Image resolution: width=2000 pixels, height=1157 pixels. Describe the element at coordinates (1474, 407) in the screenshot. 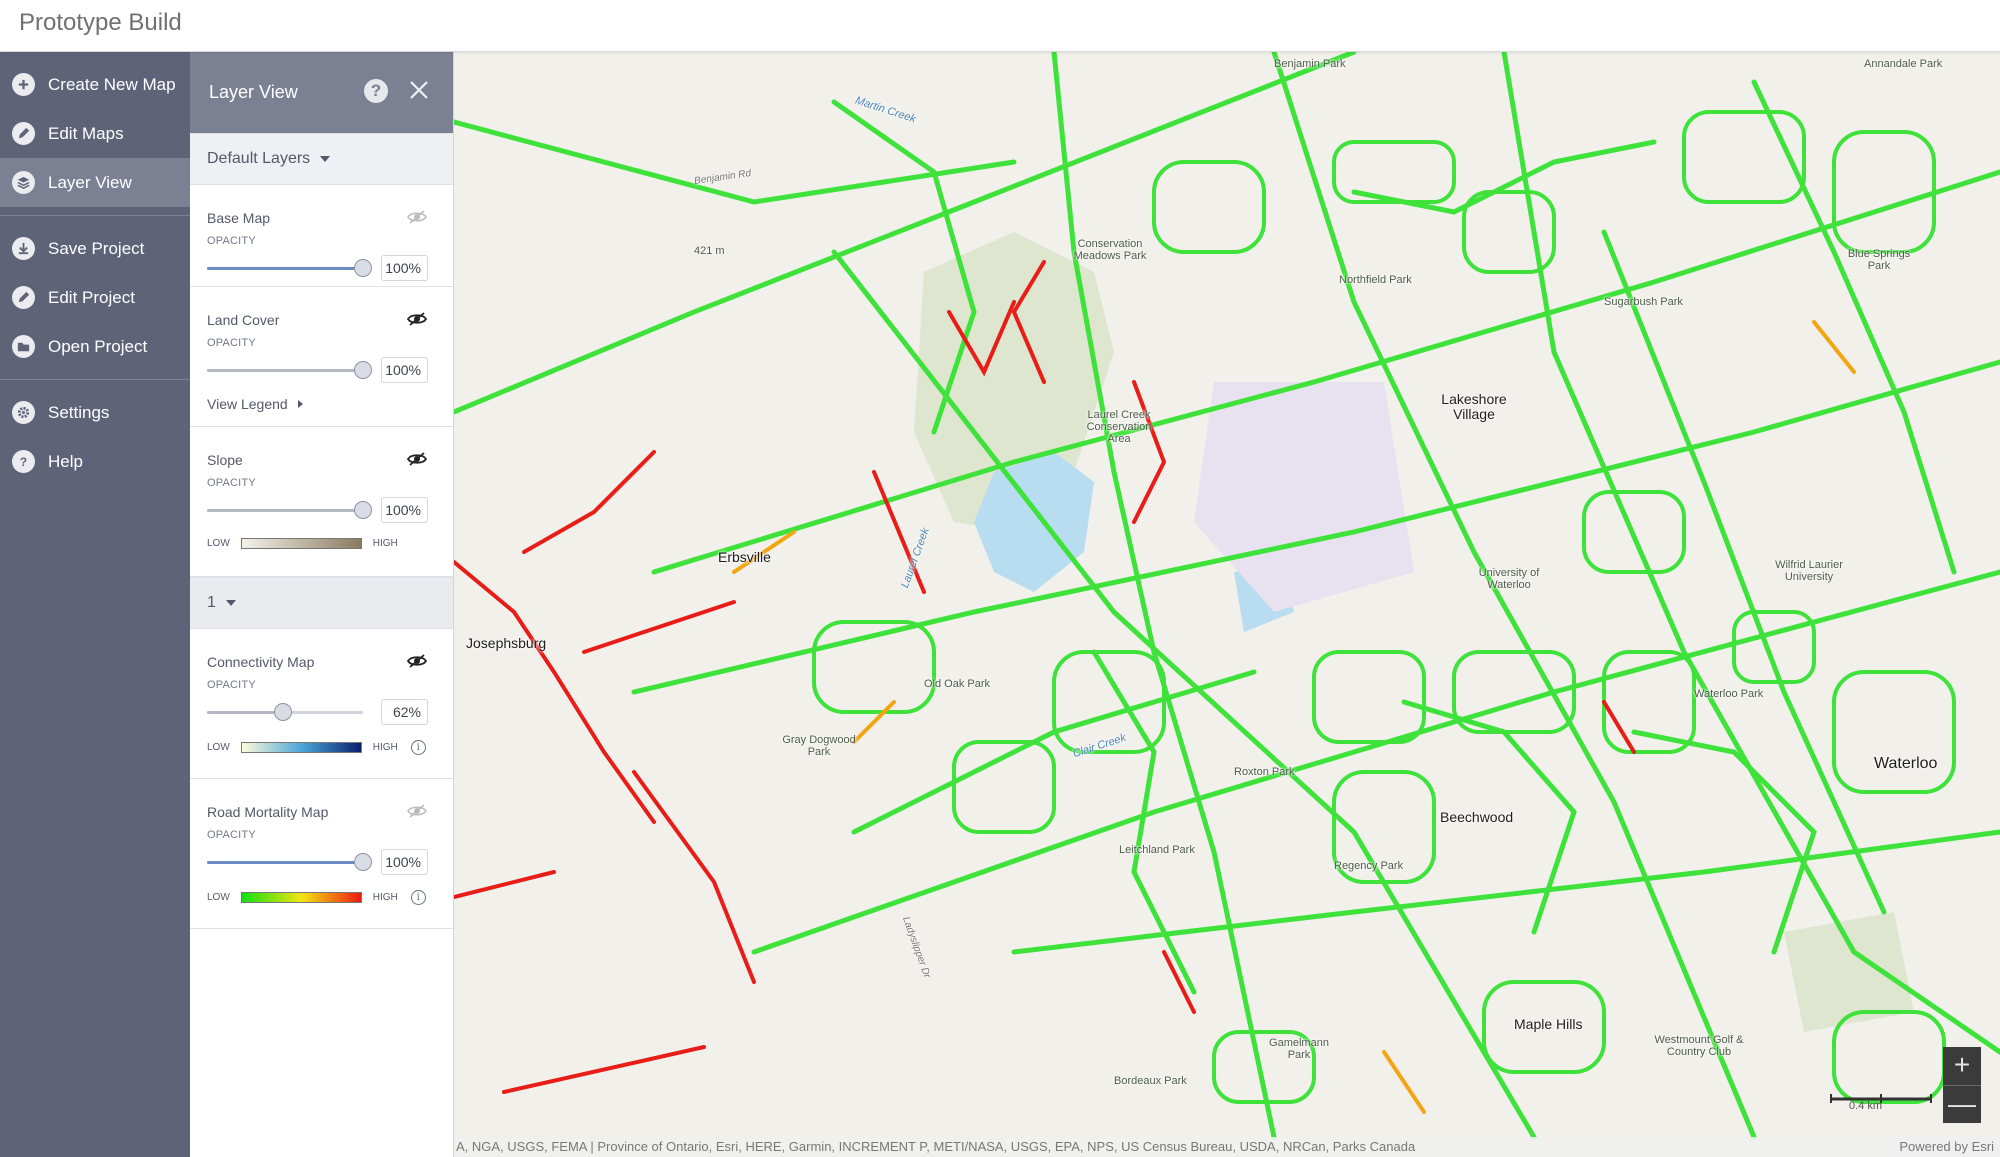

I see `place-label: Lakeshore Village` at that location.